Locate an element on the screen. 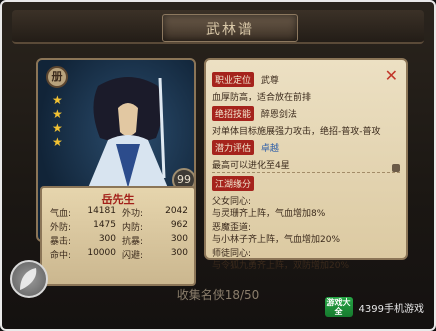  title-banner: 武林谱 is located at coordinates (230, 28).